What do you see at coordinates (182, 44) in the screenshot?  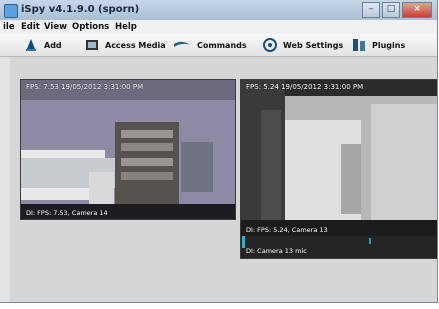 I see `commands-icon` at bounding box center [182, 44].